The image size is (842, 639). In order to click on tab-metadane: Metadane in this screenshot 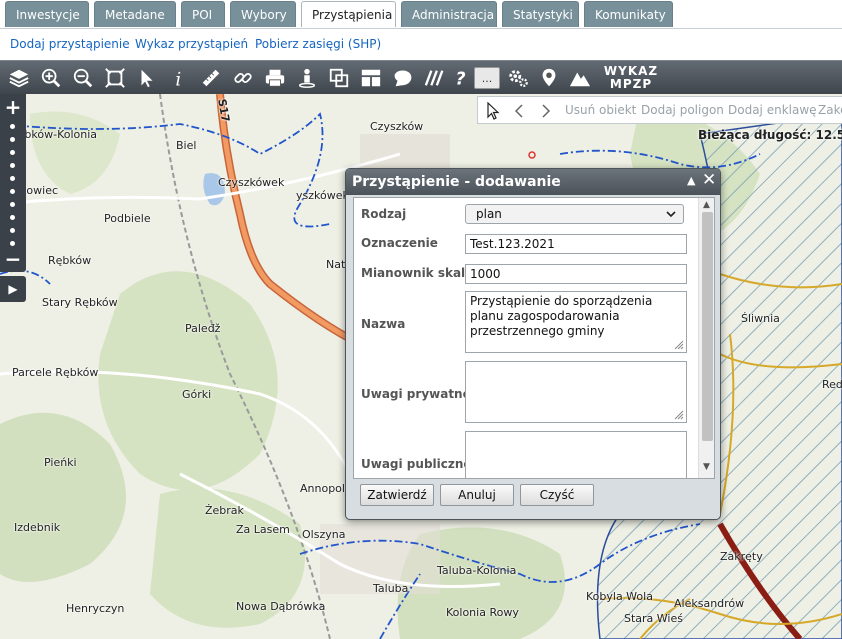, I will do `click(135, 14)`.